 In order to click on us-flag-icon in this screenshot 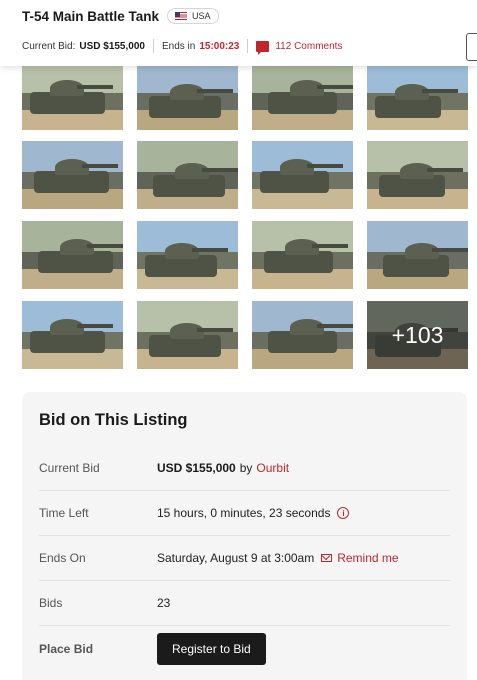, I will do `click(181, 16)`.